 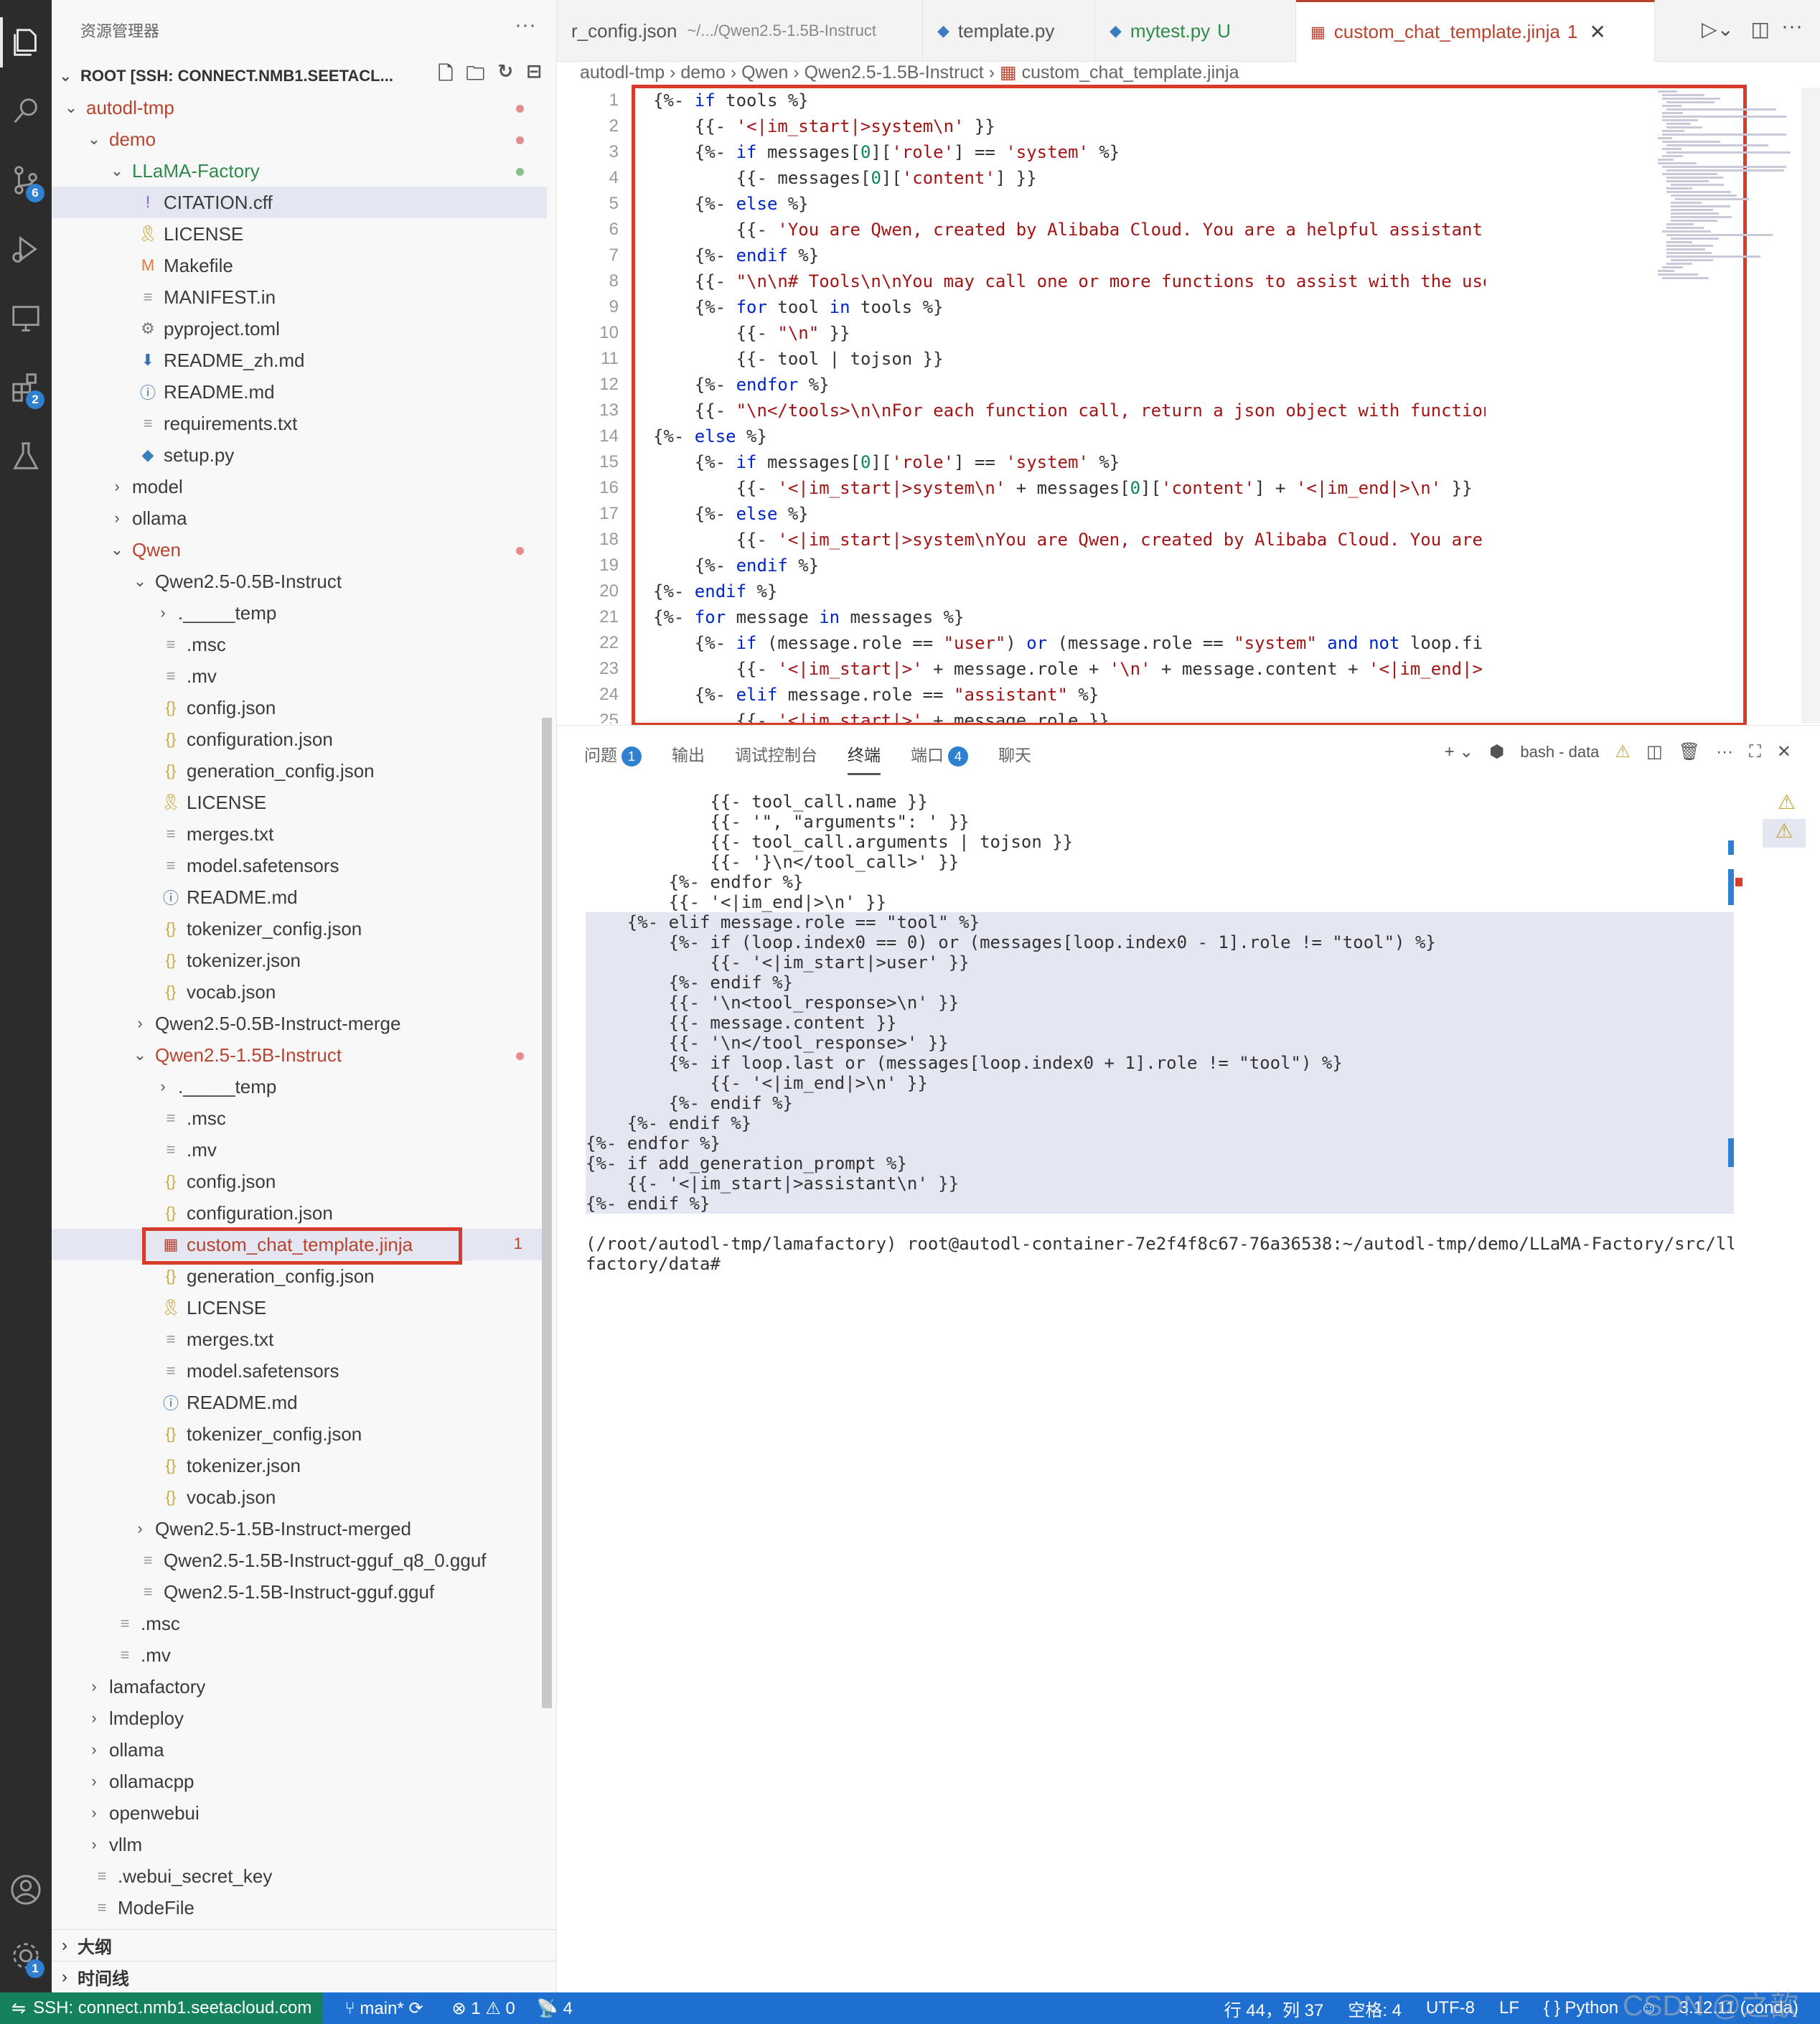 What do you see at coordinates (939, 758) in the screenshot?
I see `panel-tab: 端口 4` at bounding box center [939, 758].